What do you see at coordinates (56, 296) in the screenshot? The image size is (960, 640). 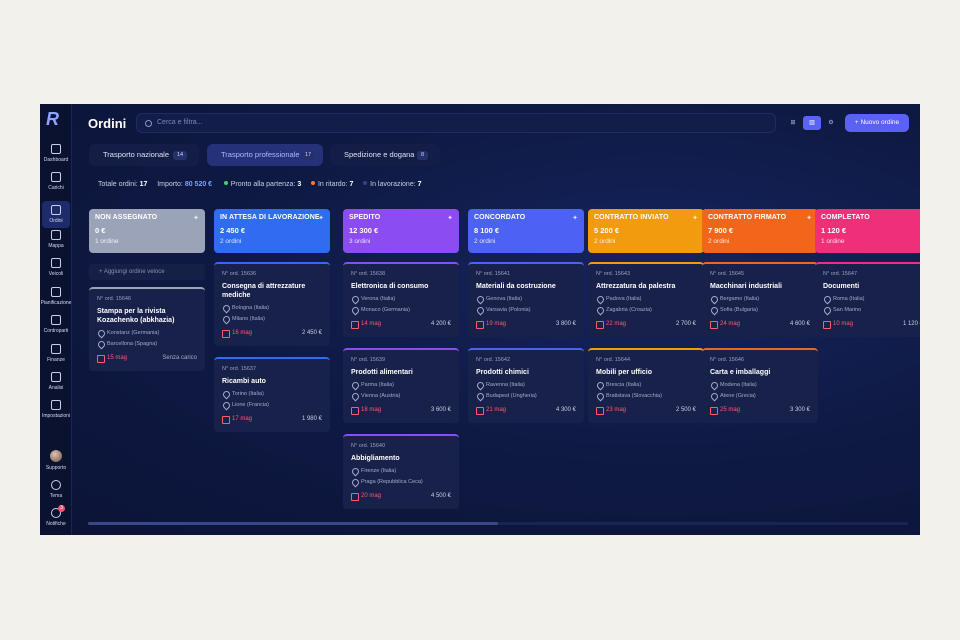 I see `sidebar-item-pianificazione: Pianificazione` at bounding box center [56, 296].